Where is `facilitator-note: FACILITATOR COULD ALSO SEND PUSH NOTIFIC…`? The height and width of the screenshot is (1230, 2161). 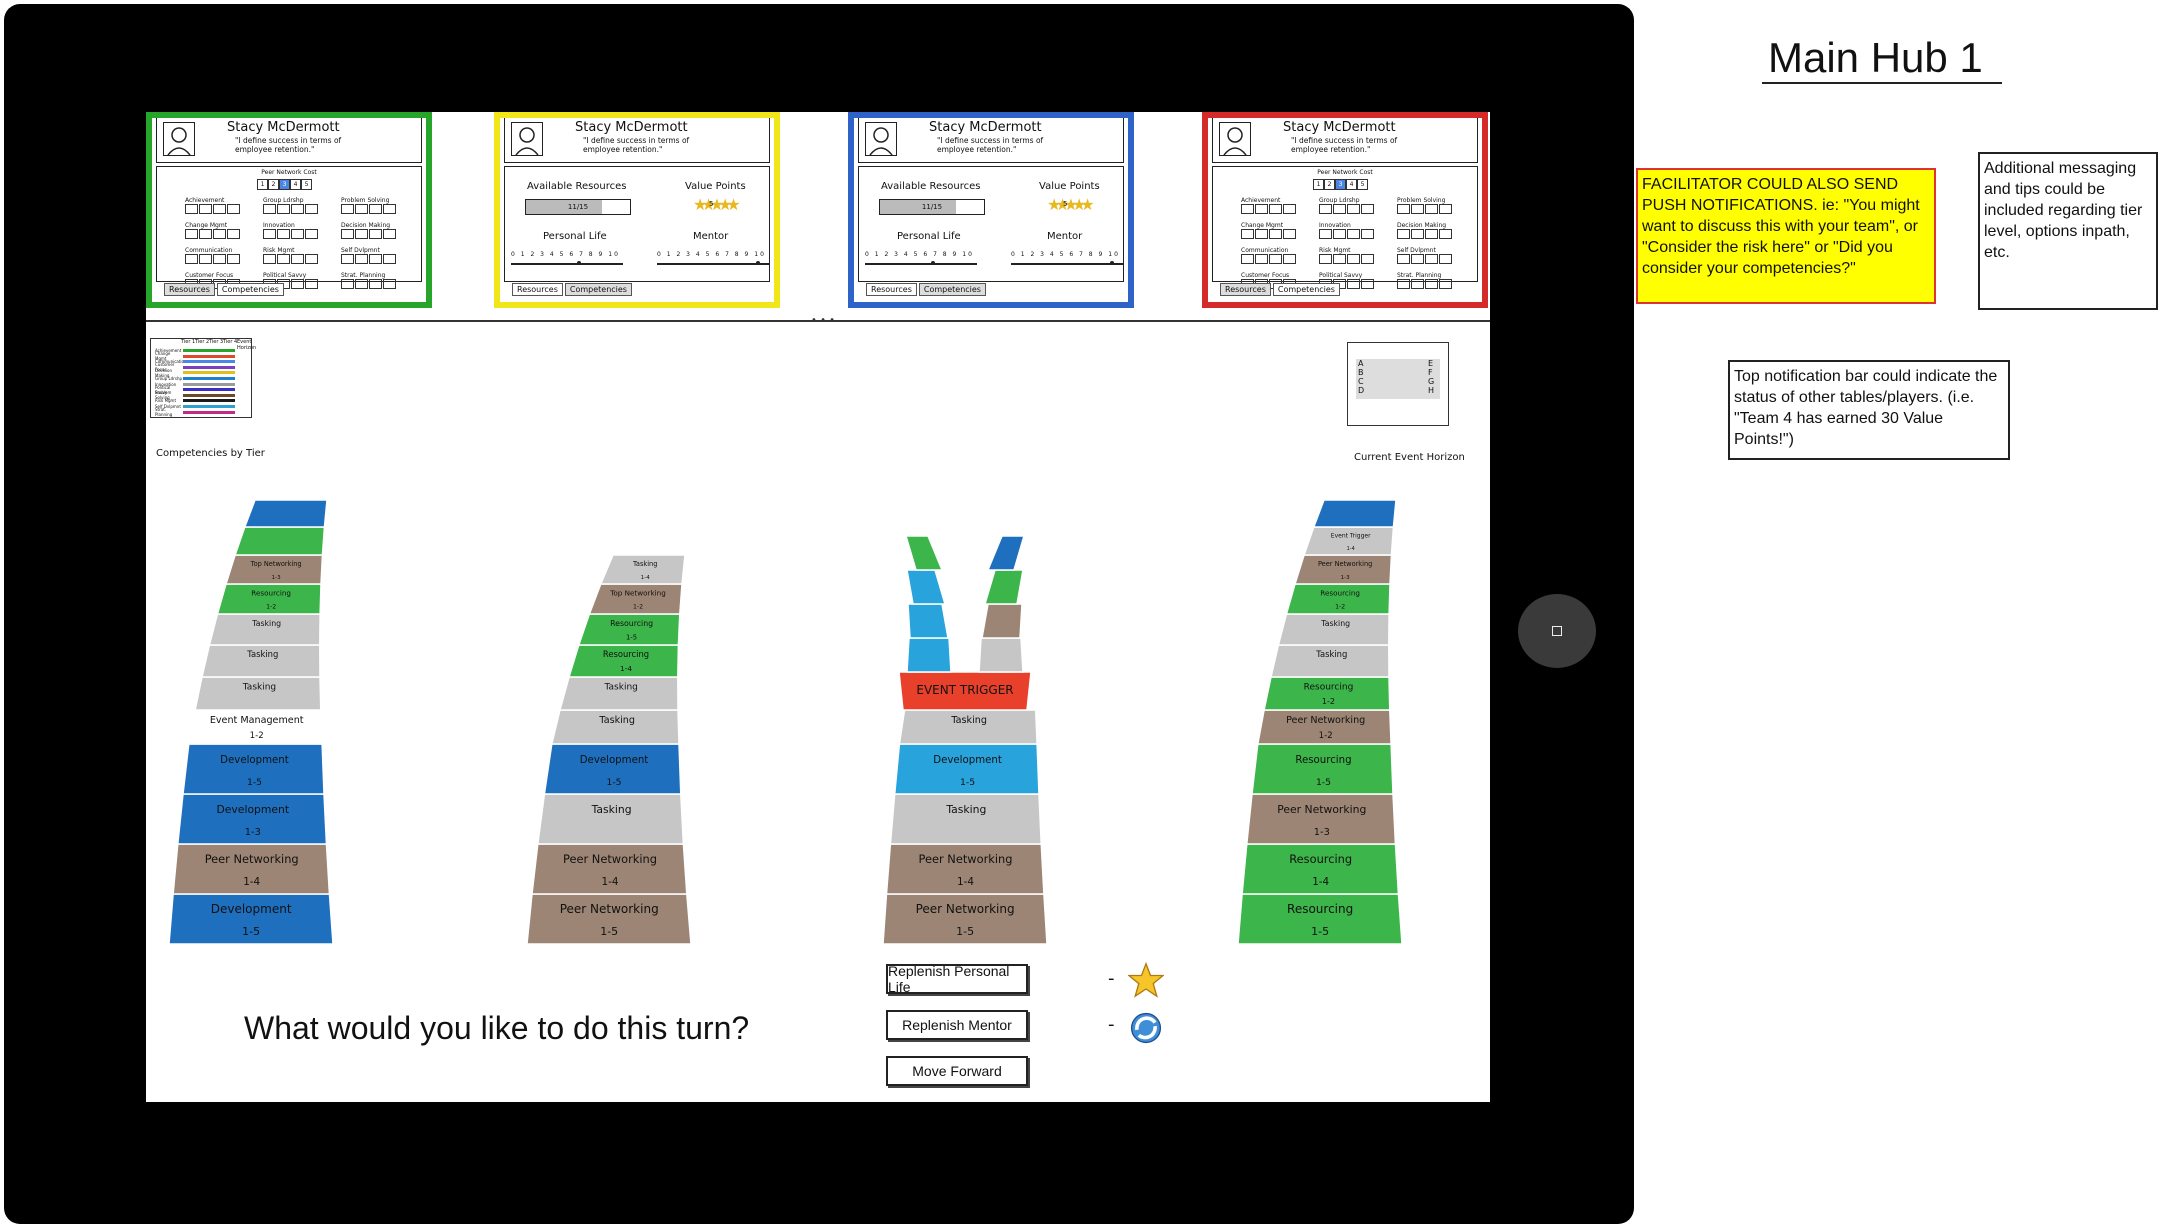 facilitator-note: FACILITATOR COULD ALSO SEND PUSH NOTIFIC… is located at coordinates (1786, 236).